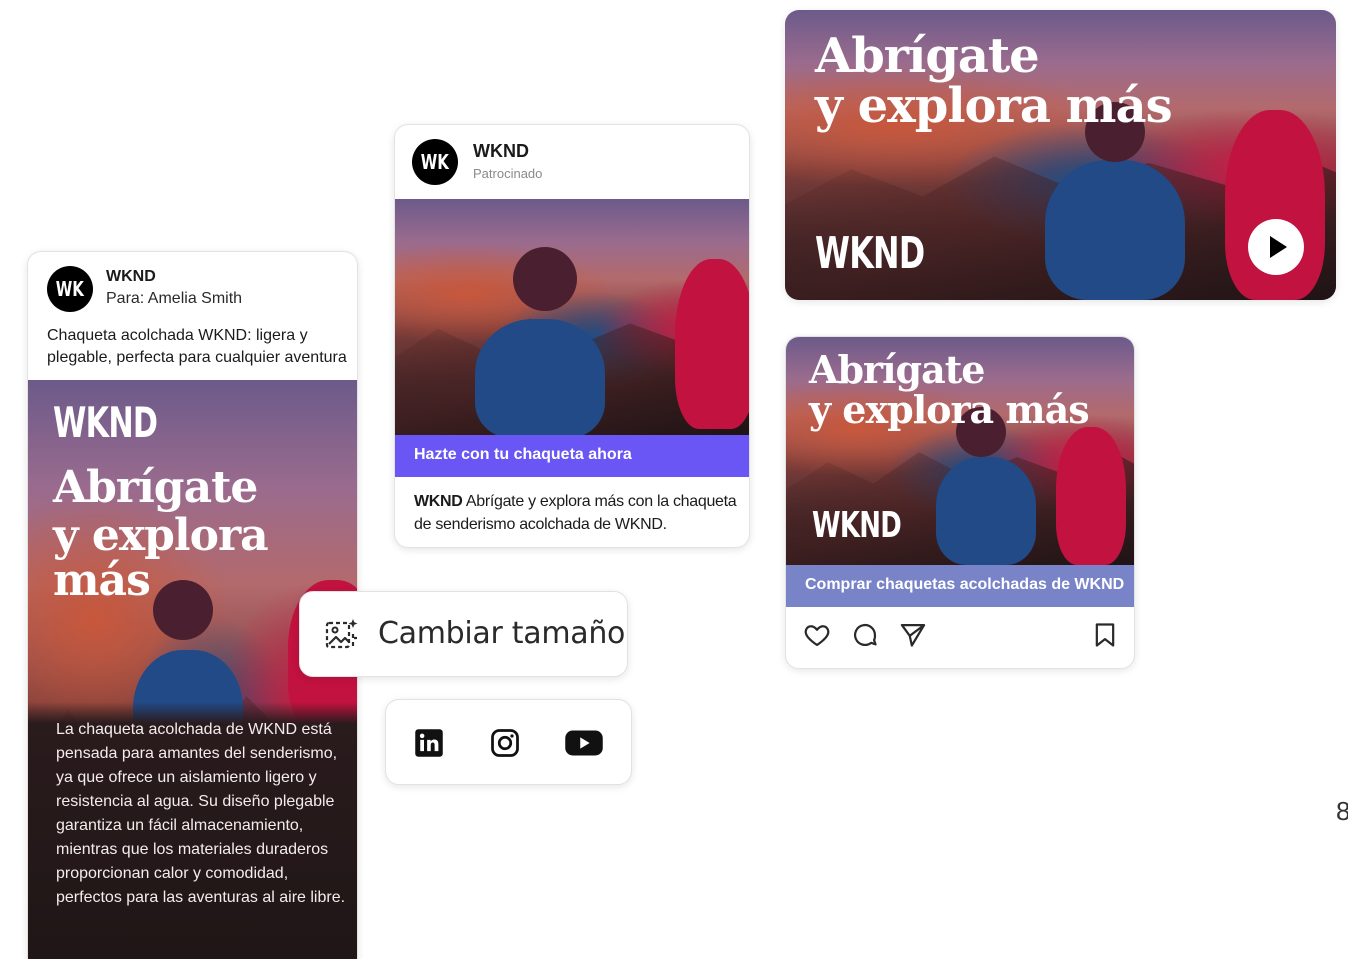 This screenshot has width=1348, height=959. What do you see at coordinates (429, 743) in the screenshot?
I see `linkedin-icon` at bounding box center [429, 743].